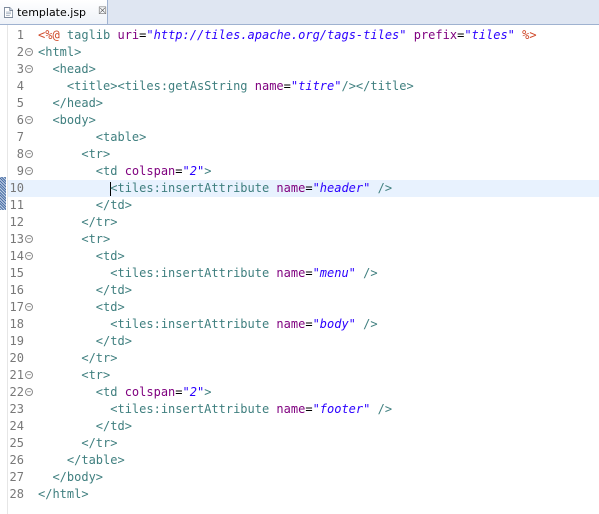 This screenshot has height=514, width=599. Describe the element at coordinates (16, 256) in the screenshot. I see `line-number: 14` at that location.